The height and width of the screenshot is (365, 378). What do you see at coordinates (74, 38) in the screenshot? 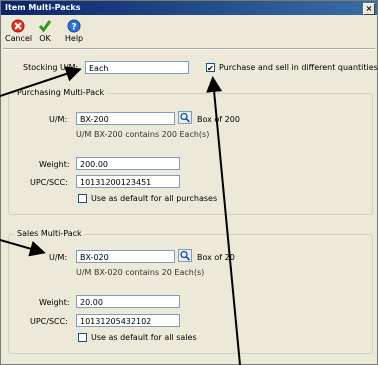
I see `help-label: Help` at bounding box center [74, 38].